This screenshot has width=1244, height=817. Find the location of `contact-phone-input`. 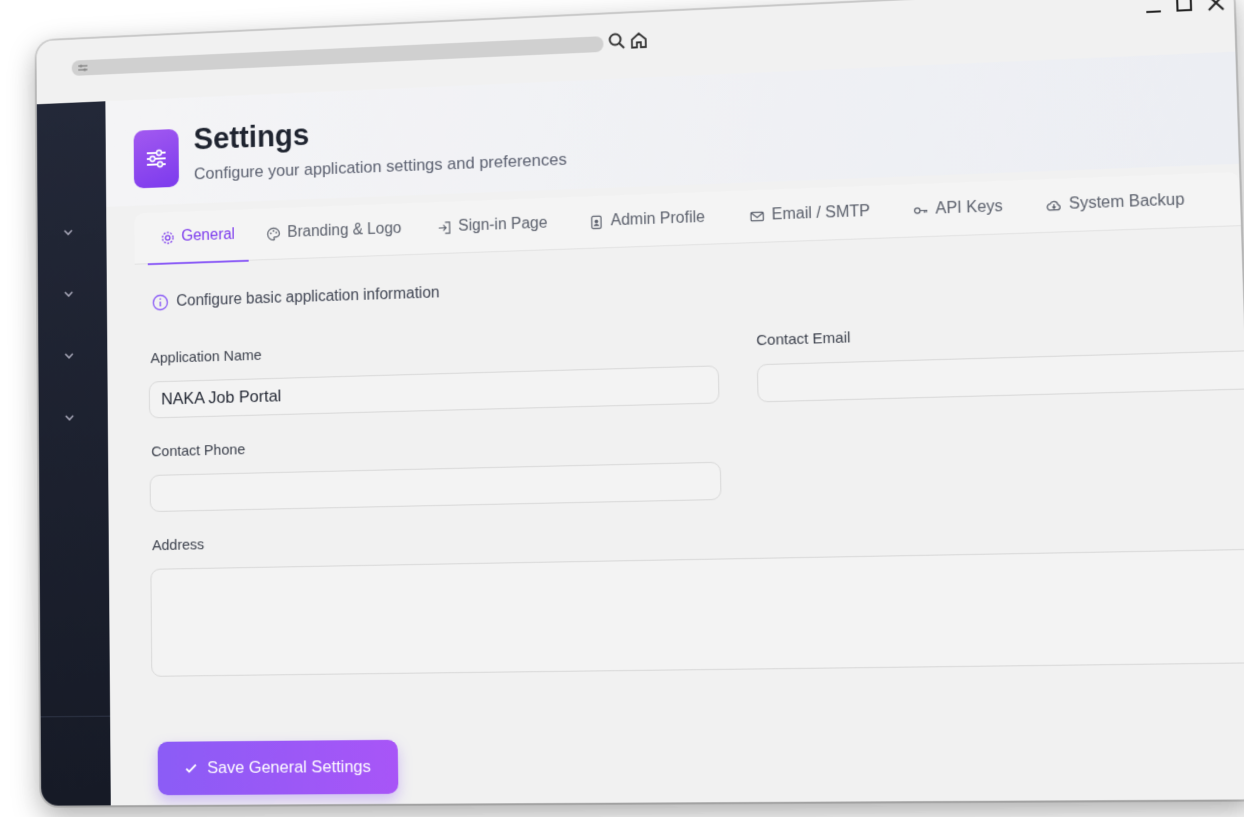

contact-phone-input is located at coordinates (435, 487).